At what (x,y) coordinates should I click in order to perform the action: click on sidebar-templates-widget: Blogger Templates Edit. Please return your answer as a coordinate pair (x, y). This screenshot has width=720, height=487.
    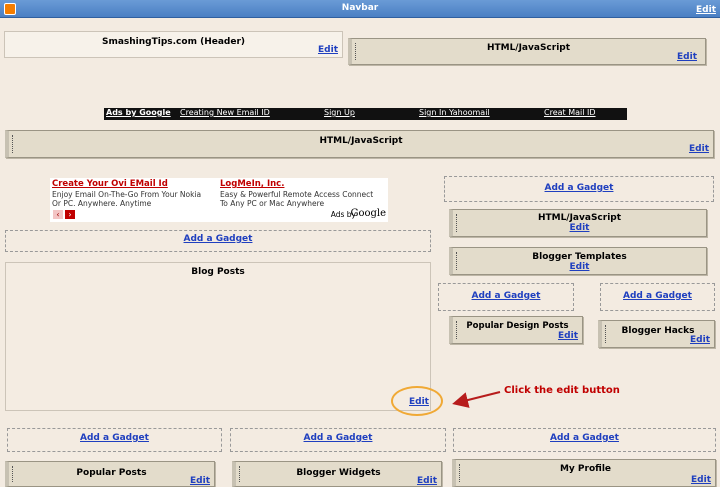
    Looking at the image, I should click on (578, 261).